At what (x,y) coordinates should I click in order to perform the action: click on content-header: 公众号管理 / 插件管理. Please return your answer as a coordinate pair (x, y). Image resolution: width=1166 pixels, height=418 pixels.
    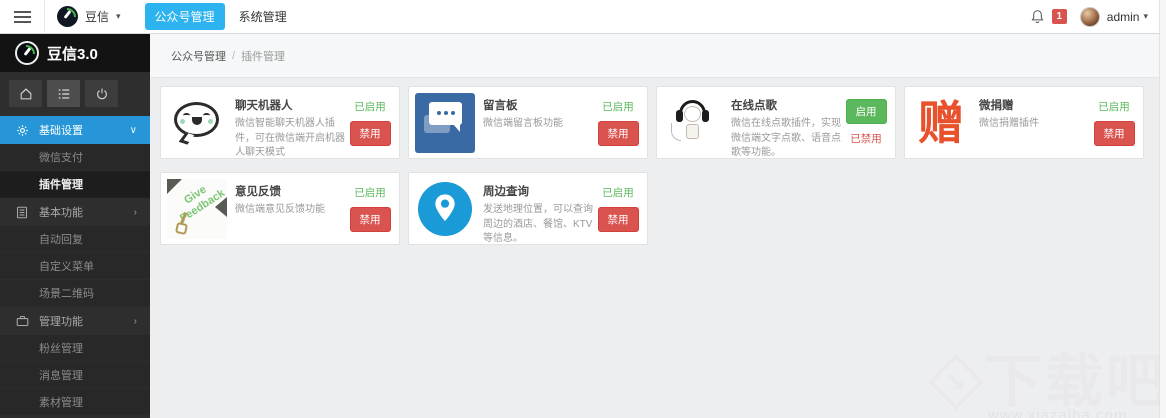
    Looking at the image, I should click on (654, 56).